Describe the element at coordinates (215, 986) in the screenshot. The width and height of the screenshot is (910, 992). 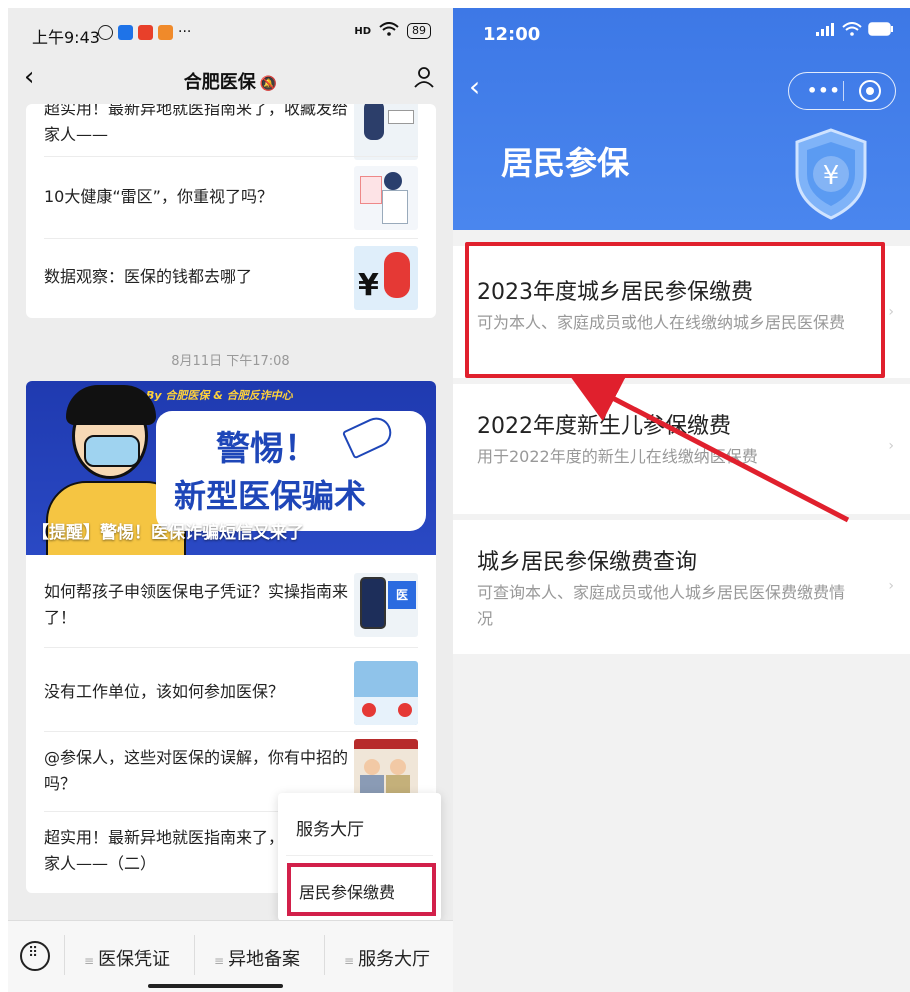
I see `home-indicator` at that location.